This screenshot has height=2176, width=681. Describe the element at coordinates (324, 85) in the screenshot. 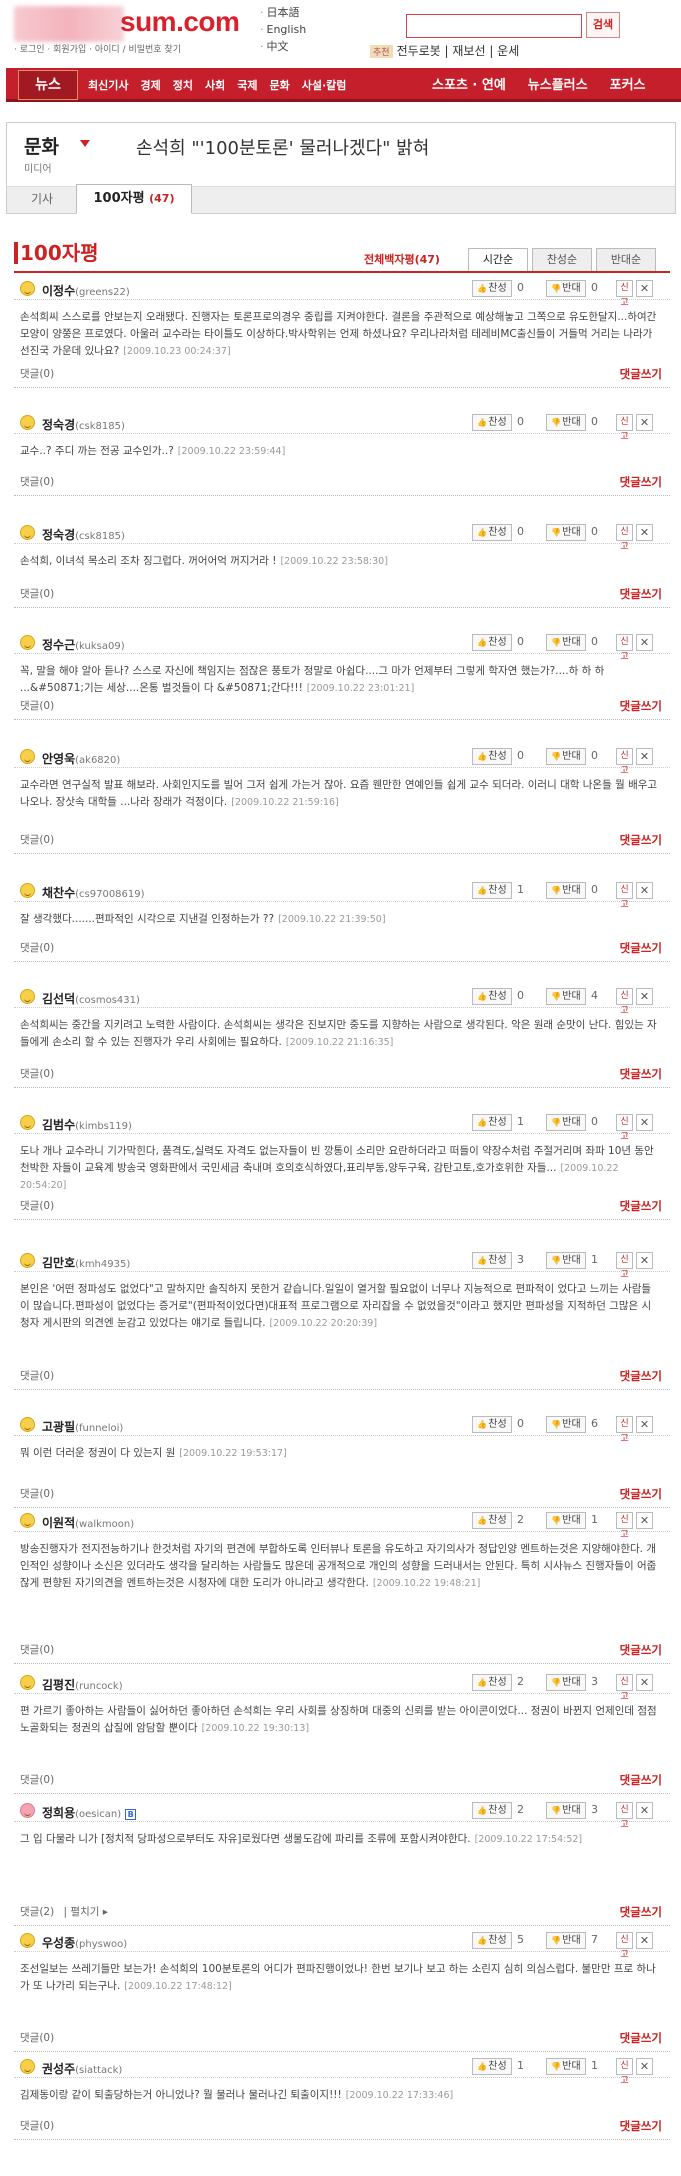

I see `nav-item-editorial: 사설·칼럼` at that location.